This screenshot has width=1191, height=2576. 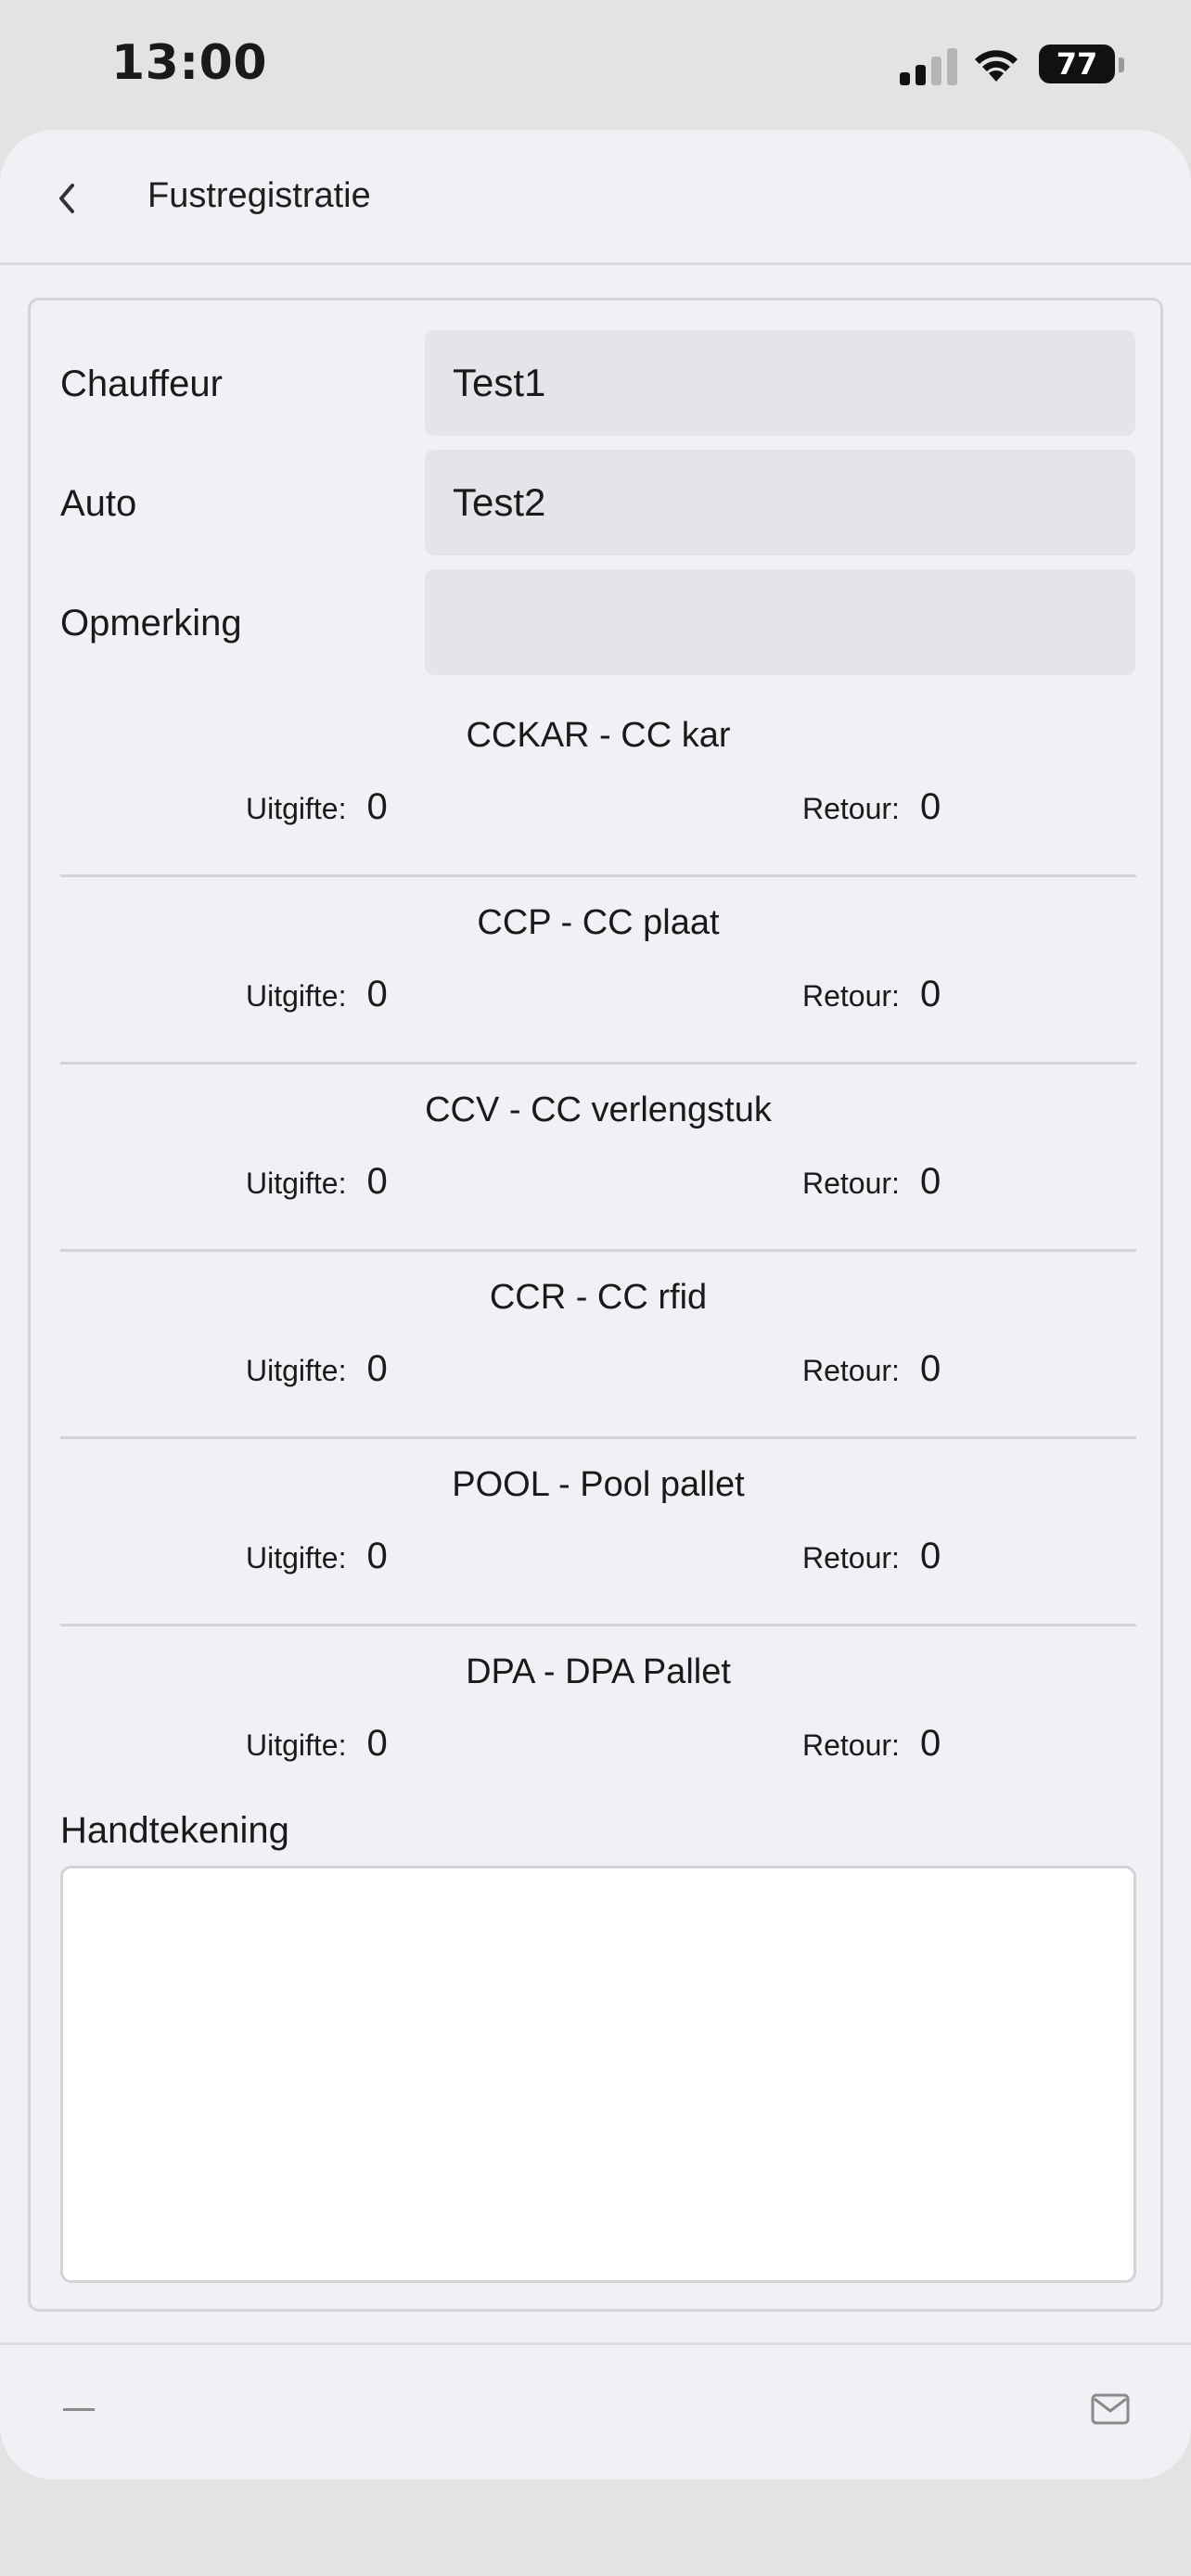 I want to click on battery-icon: 77, so click(x=1077, y=64).